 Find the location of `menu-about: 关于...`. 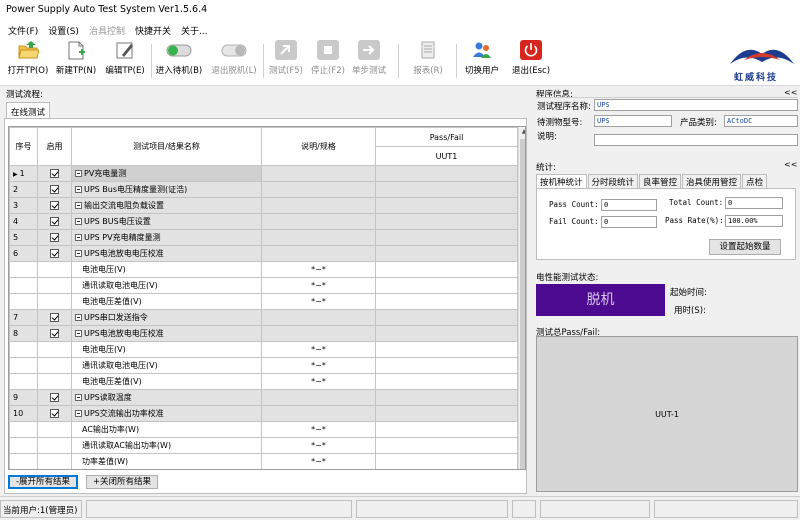

menu-about: 关于... is located at coordinates (195, 29).